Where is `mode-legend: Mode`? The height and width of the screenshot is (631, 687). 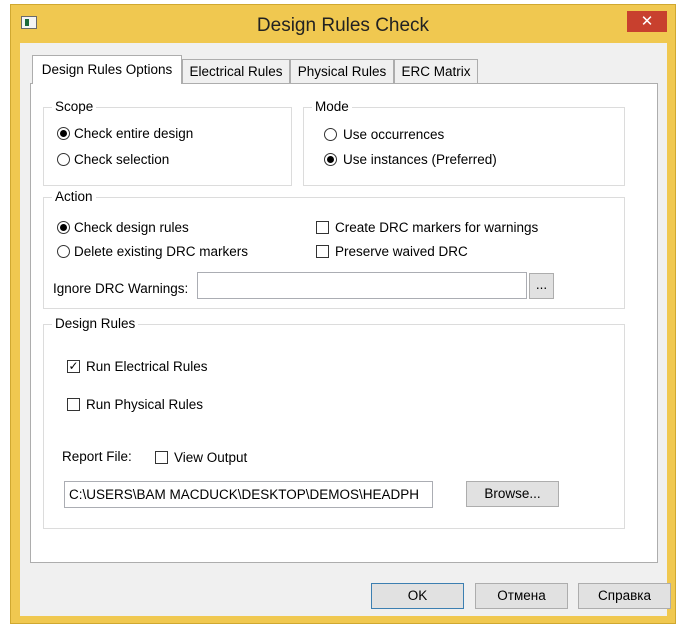
mode-legend: Mode is located at coordinates (332, 106).